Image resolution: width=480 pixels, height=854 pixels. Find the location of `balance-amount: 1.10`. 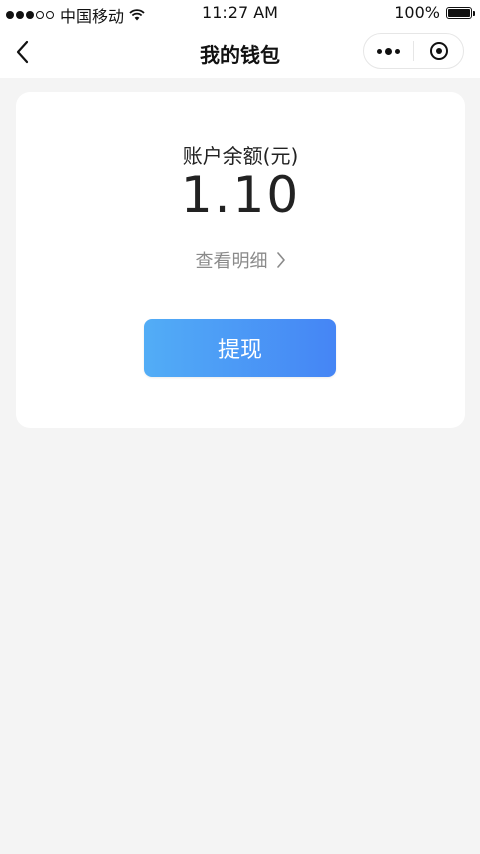

balance-amount: 1.10 is located at coordinates (240, 195).